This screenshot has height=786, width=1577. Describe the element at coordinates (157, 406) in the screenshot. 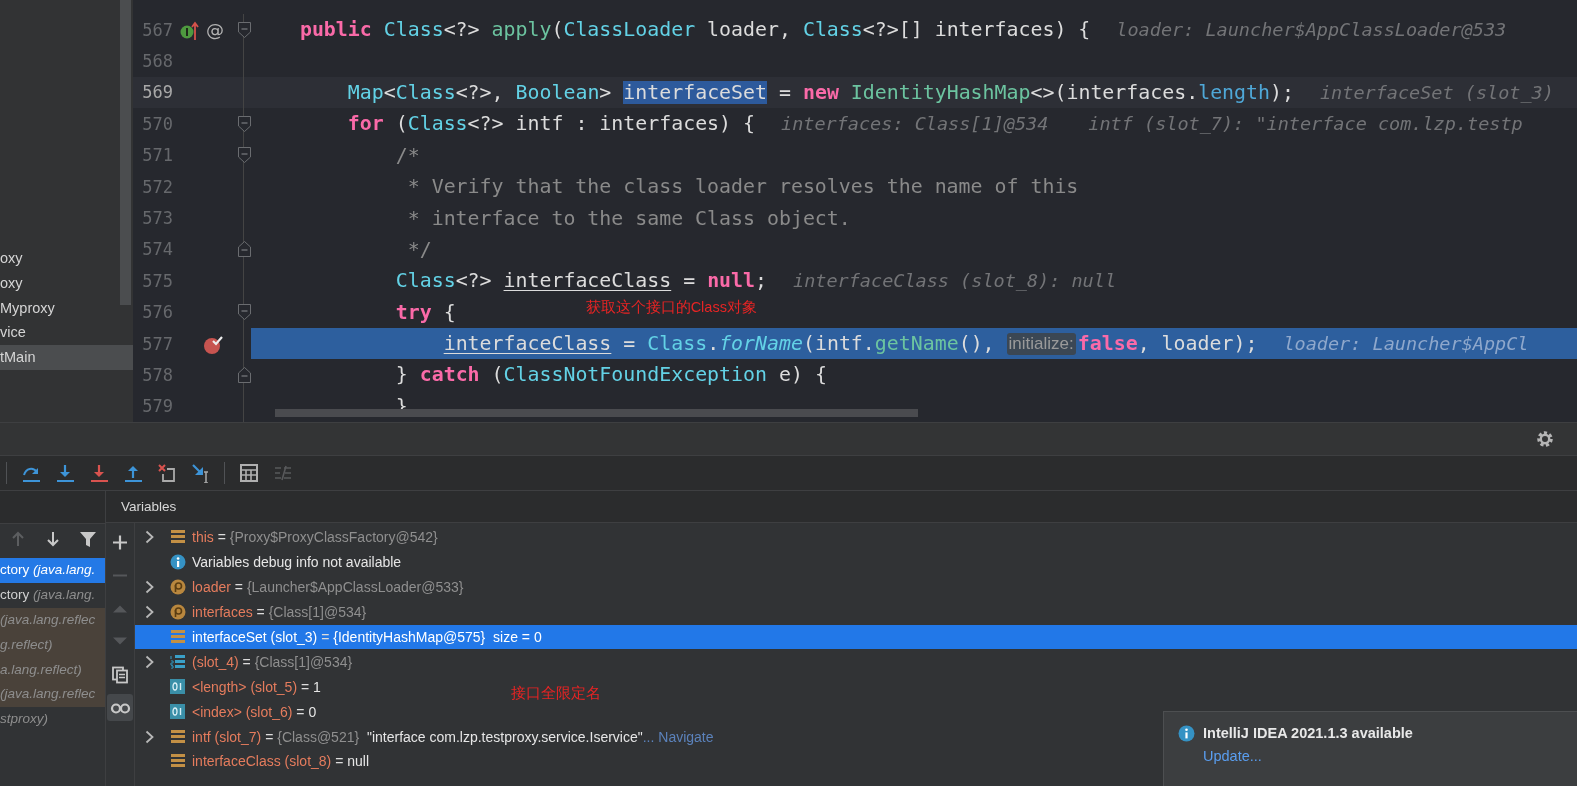

I see `line-number: 579` at that location.